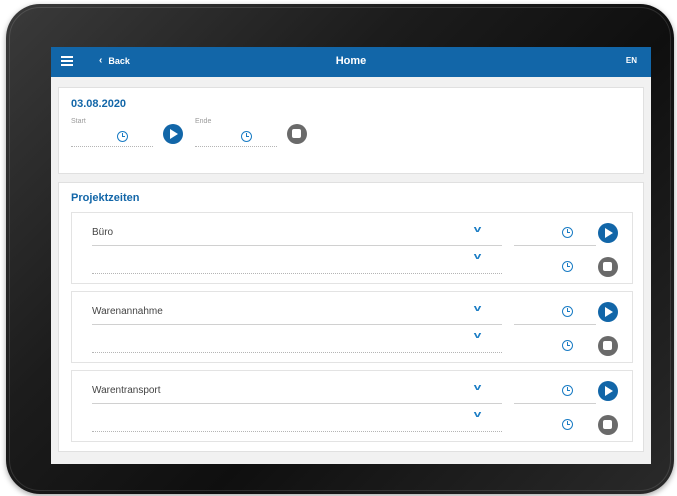  I want to click on current-date: 03.08.2020, so click(99, 104).